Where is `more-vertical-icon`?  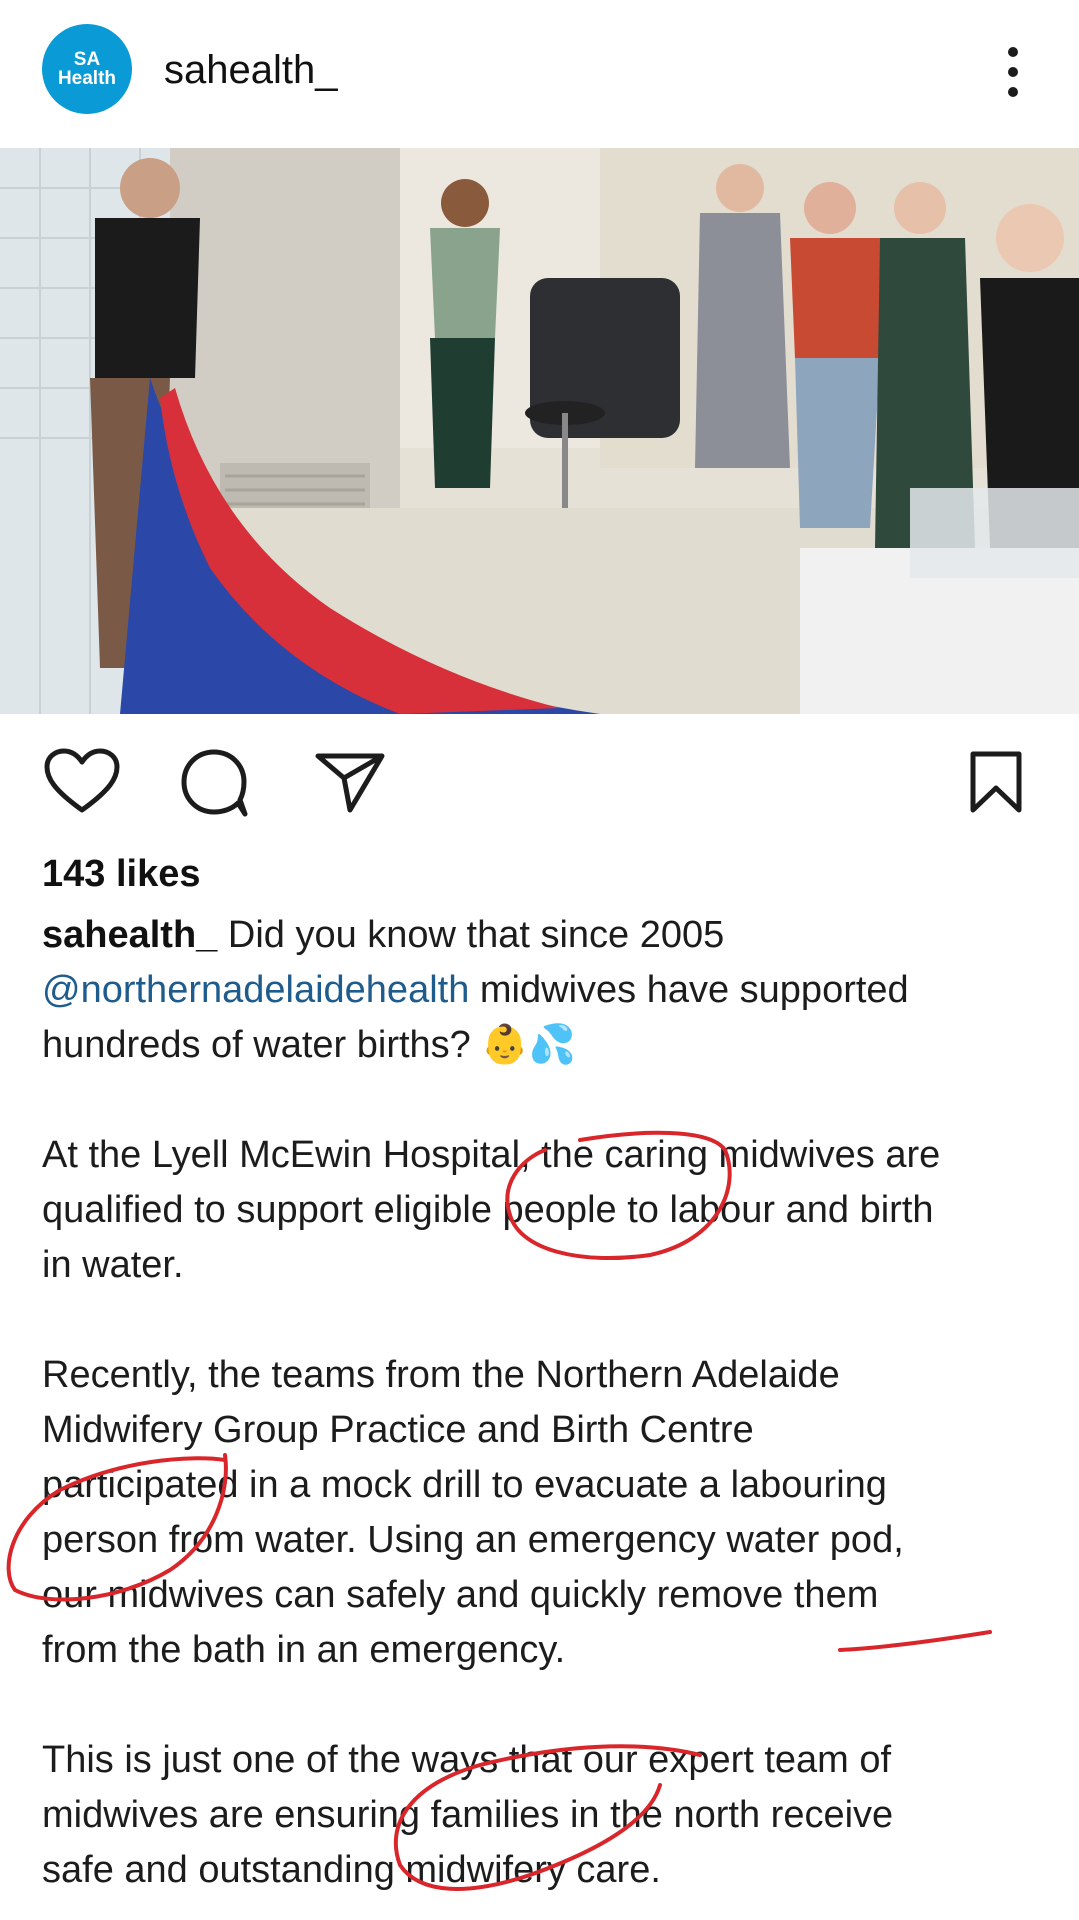
more-vertical-icon is located at coordinates (1013, 72).